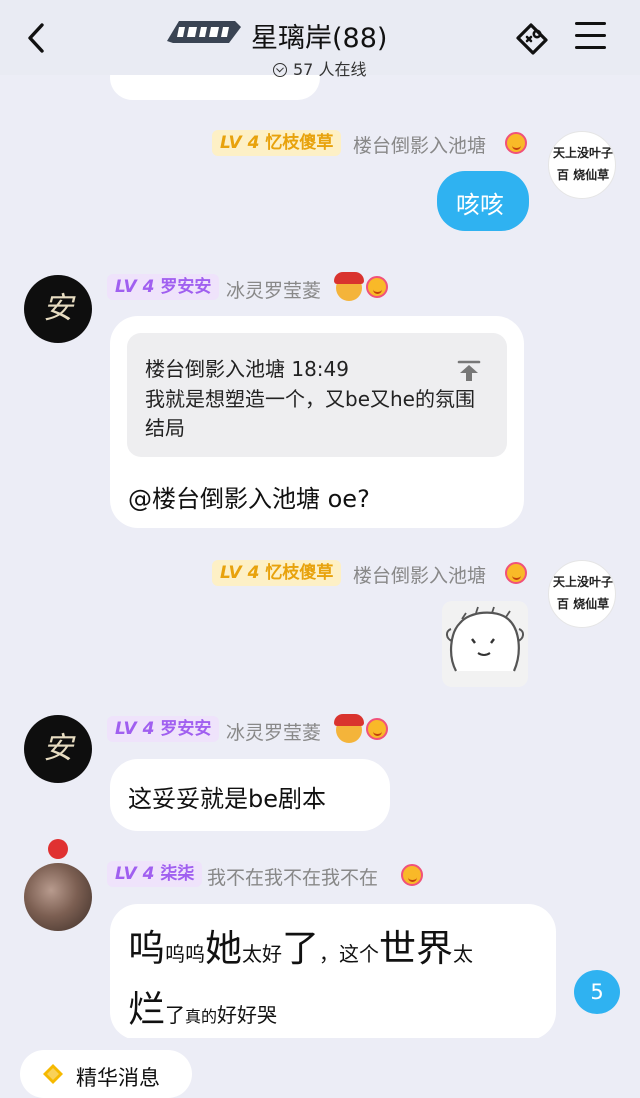  What do you see at coordinates (249, 499) in the screenshot?
I see `message-text: @楼台倒影入池塘 oe?` at bounding box center [249, 499].